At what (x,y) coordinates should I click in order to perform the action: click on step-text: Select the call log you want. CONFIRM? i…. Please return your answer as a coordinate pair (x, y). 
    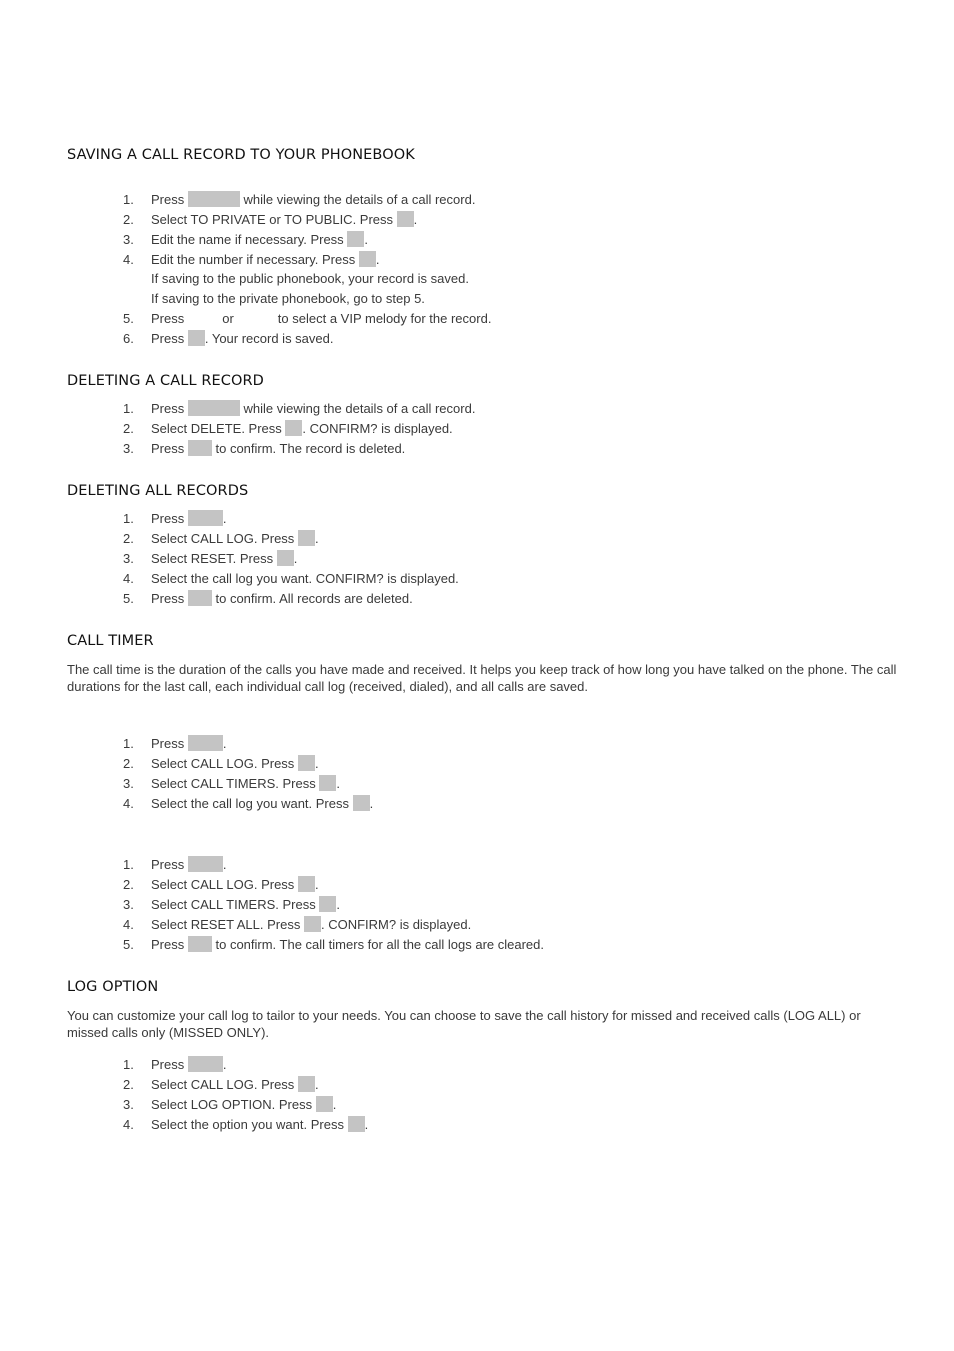
    Looking at the image, I should click on (305, 578).